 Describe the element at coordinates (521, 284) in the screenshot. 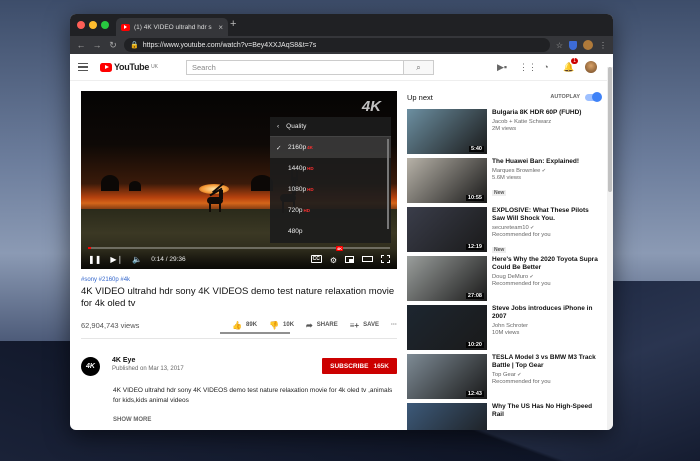

I see `recommended-video-meta: Recommended for you` at that location.